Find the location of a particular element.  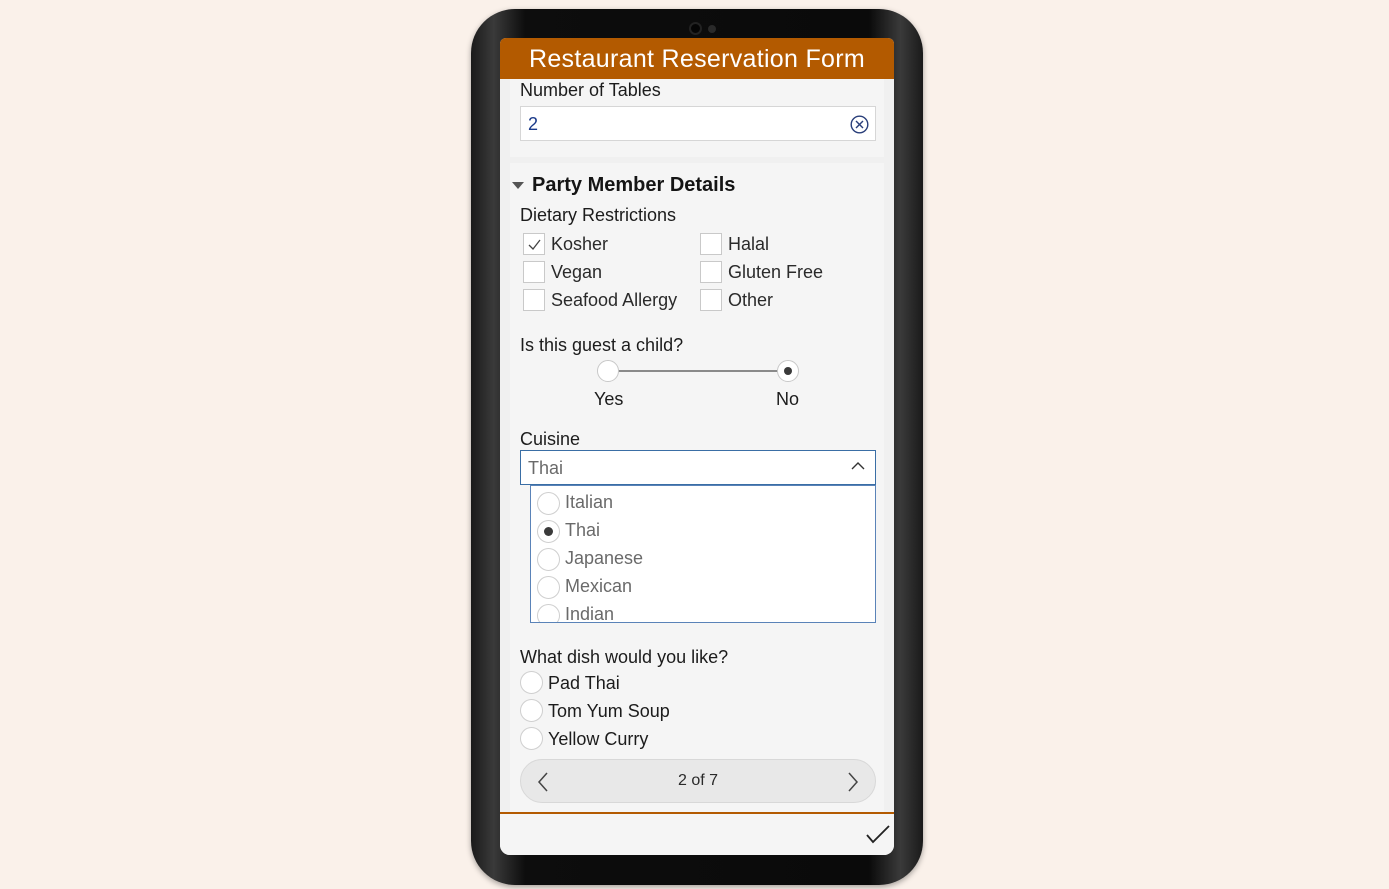

dietary-label: Dietary Restrictions is located at coordinates (598, 215).